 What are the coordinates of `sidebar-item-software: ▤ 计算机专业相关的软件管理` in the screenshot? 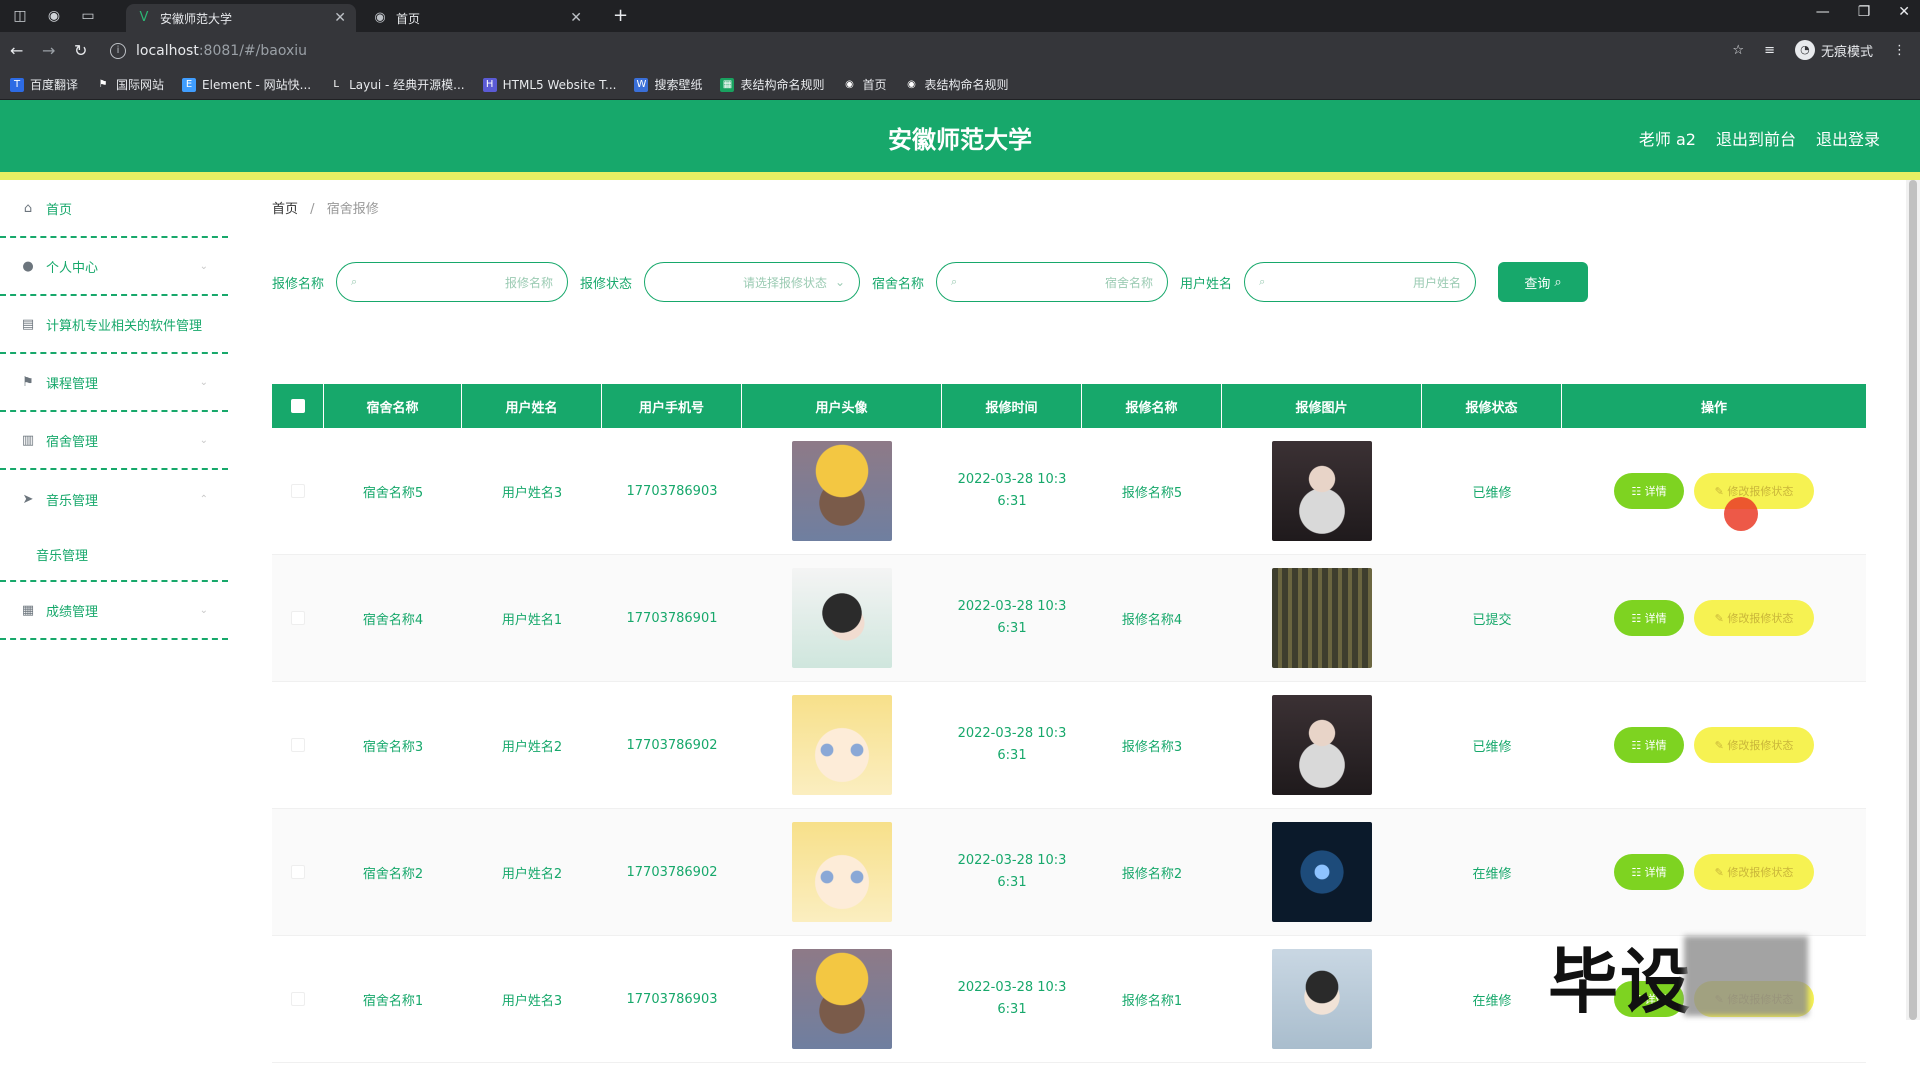 It's located at (114, 325).